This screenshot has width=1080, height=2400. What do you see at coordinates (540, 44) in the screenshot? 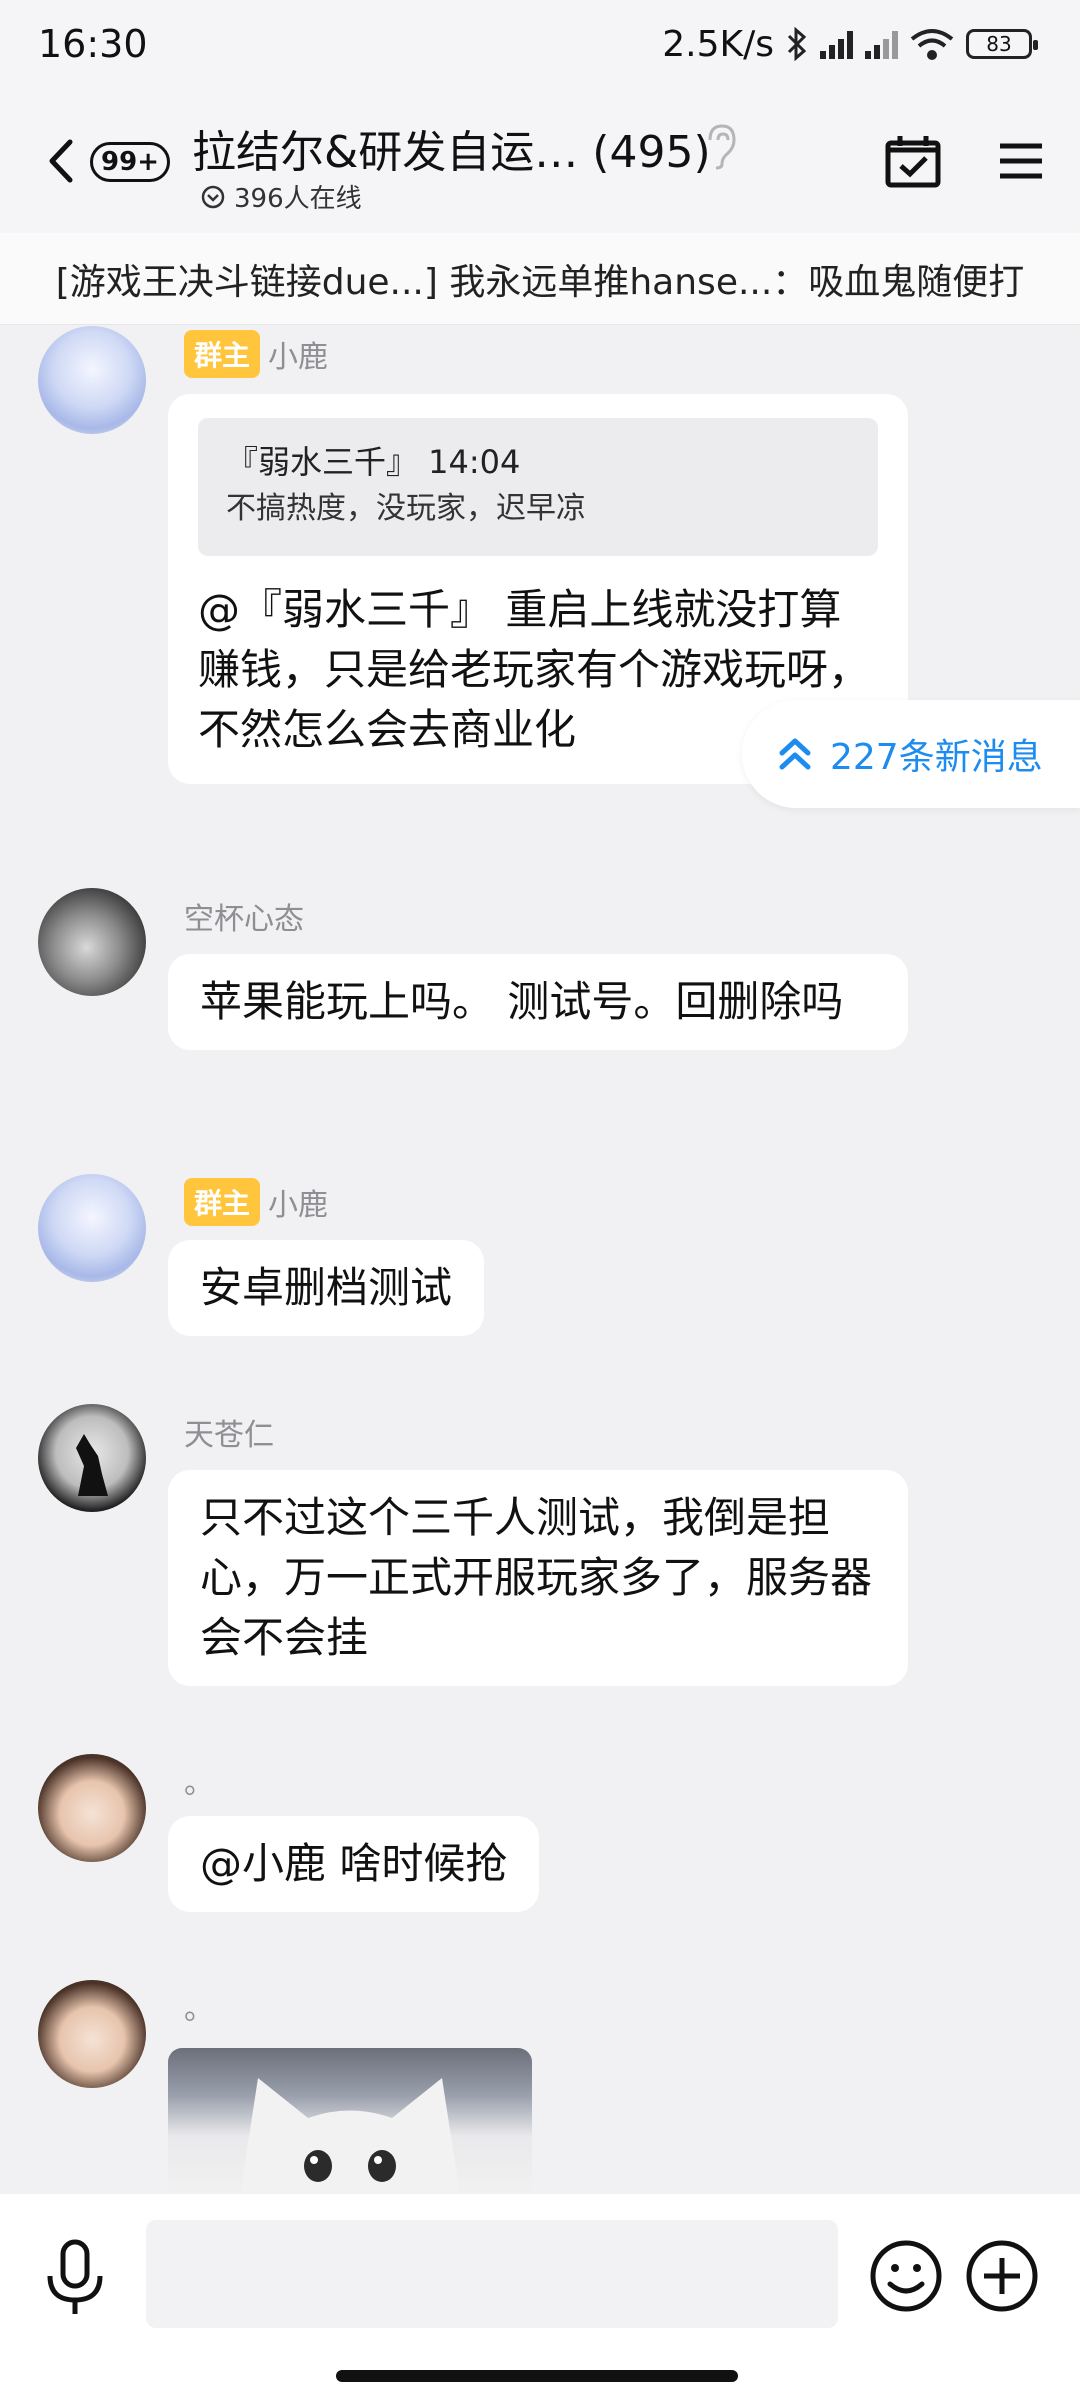
I see `status-bar: 16:30 2.5K/s 83` at bounding box center [540, 44].